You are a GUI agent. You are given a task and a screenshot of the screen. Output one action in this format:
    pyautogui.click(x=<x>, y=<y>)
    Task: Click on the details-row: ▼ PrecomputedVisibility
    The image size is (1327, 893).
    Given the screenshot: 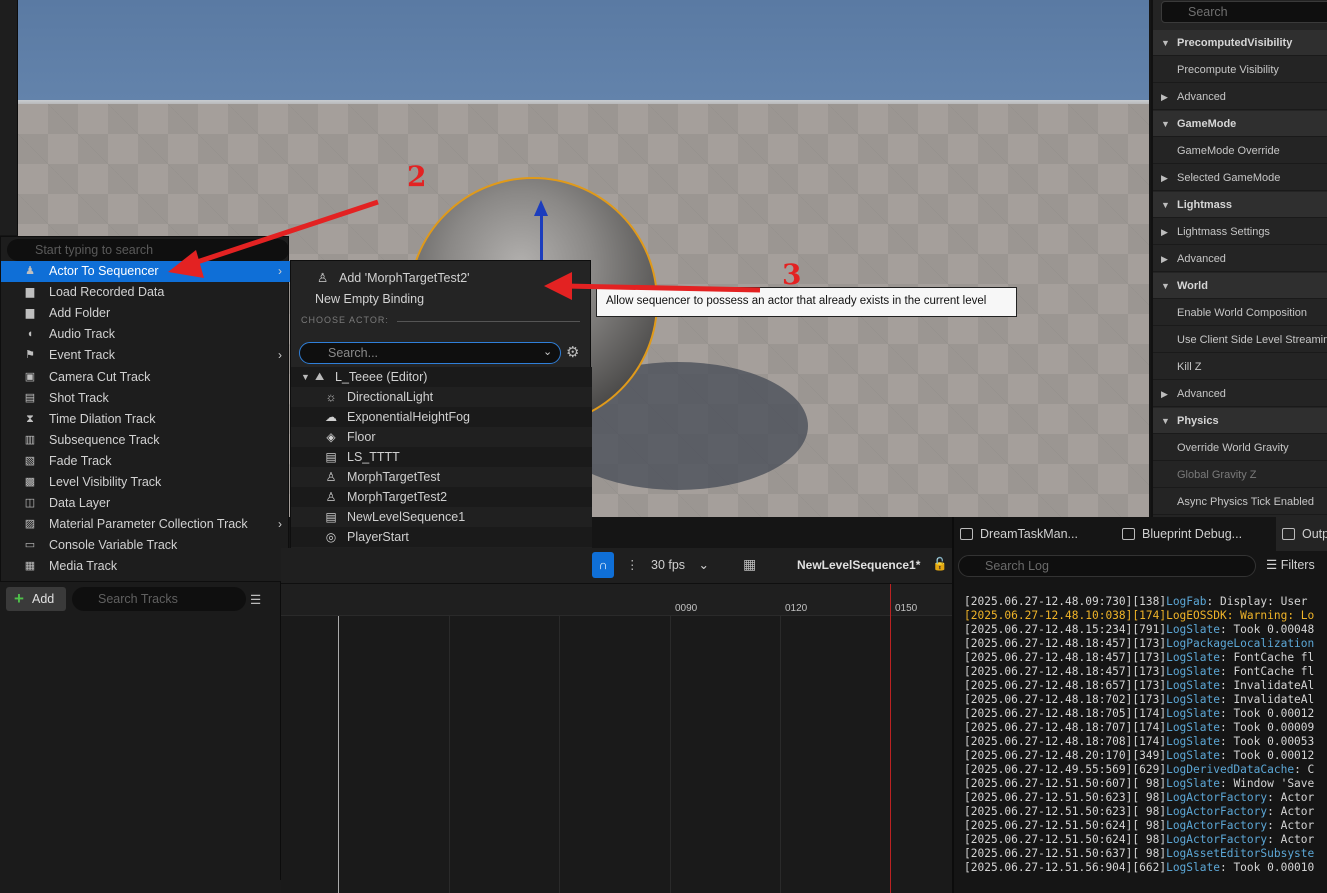 What is the action you would take?
    pyautogui.click(x=1240, y=43)
    